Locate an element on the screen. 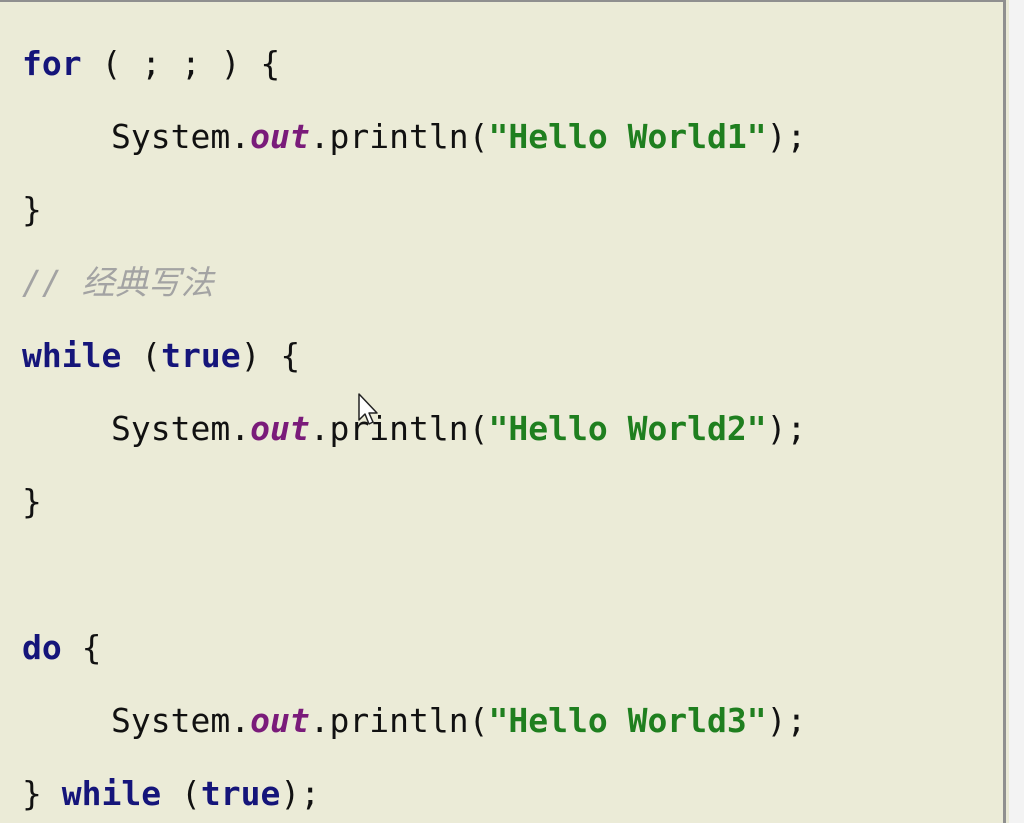  code-line-9: System.out.println("Hello World3"); is located at coordinates (414, 721).